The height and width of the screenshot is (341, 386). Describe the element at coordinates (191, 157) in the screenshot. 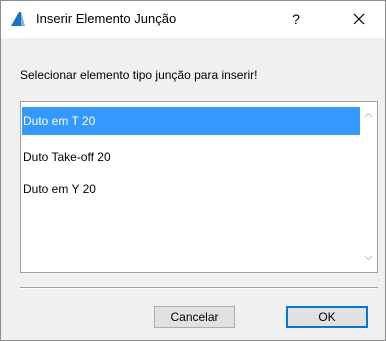

I see `list-item-duto-take-off-20: Duto Take-off 20` at that location.